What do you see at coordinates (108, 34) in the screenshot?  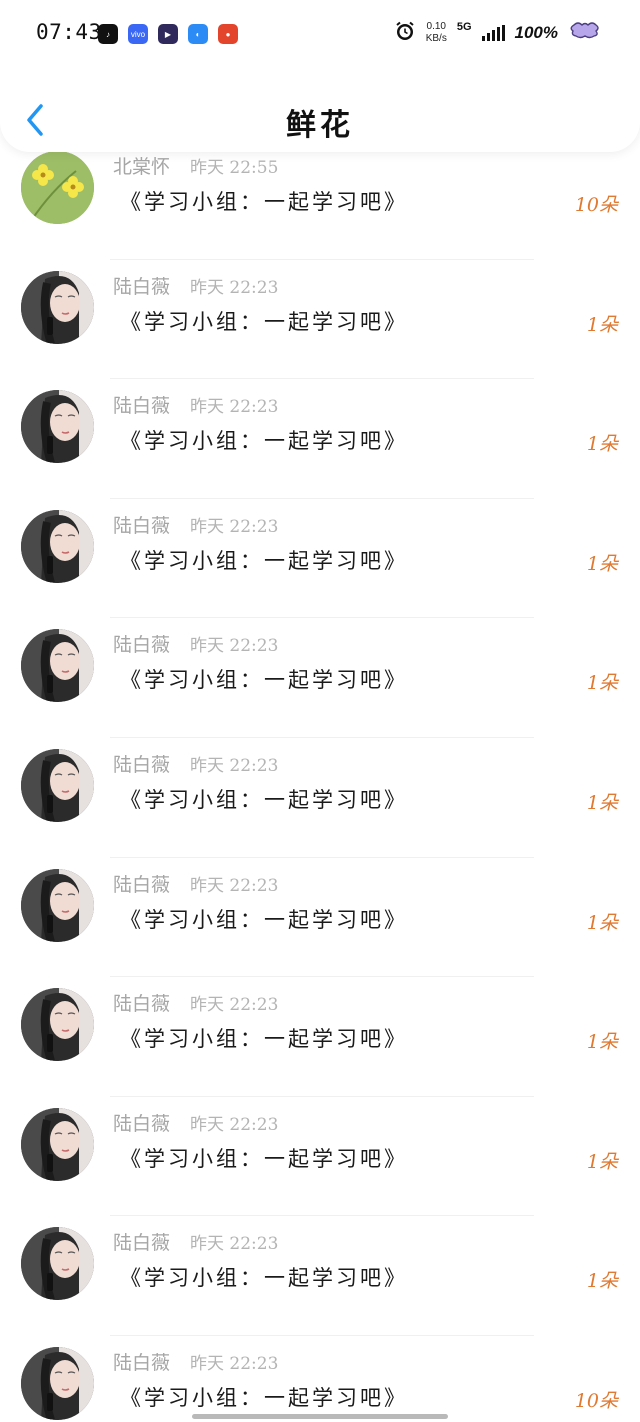 I see `tiktok-icon: ♪` at bounding box center [108, 34].